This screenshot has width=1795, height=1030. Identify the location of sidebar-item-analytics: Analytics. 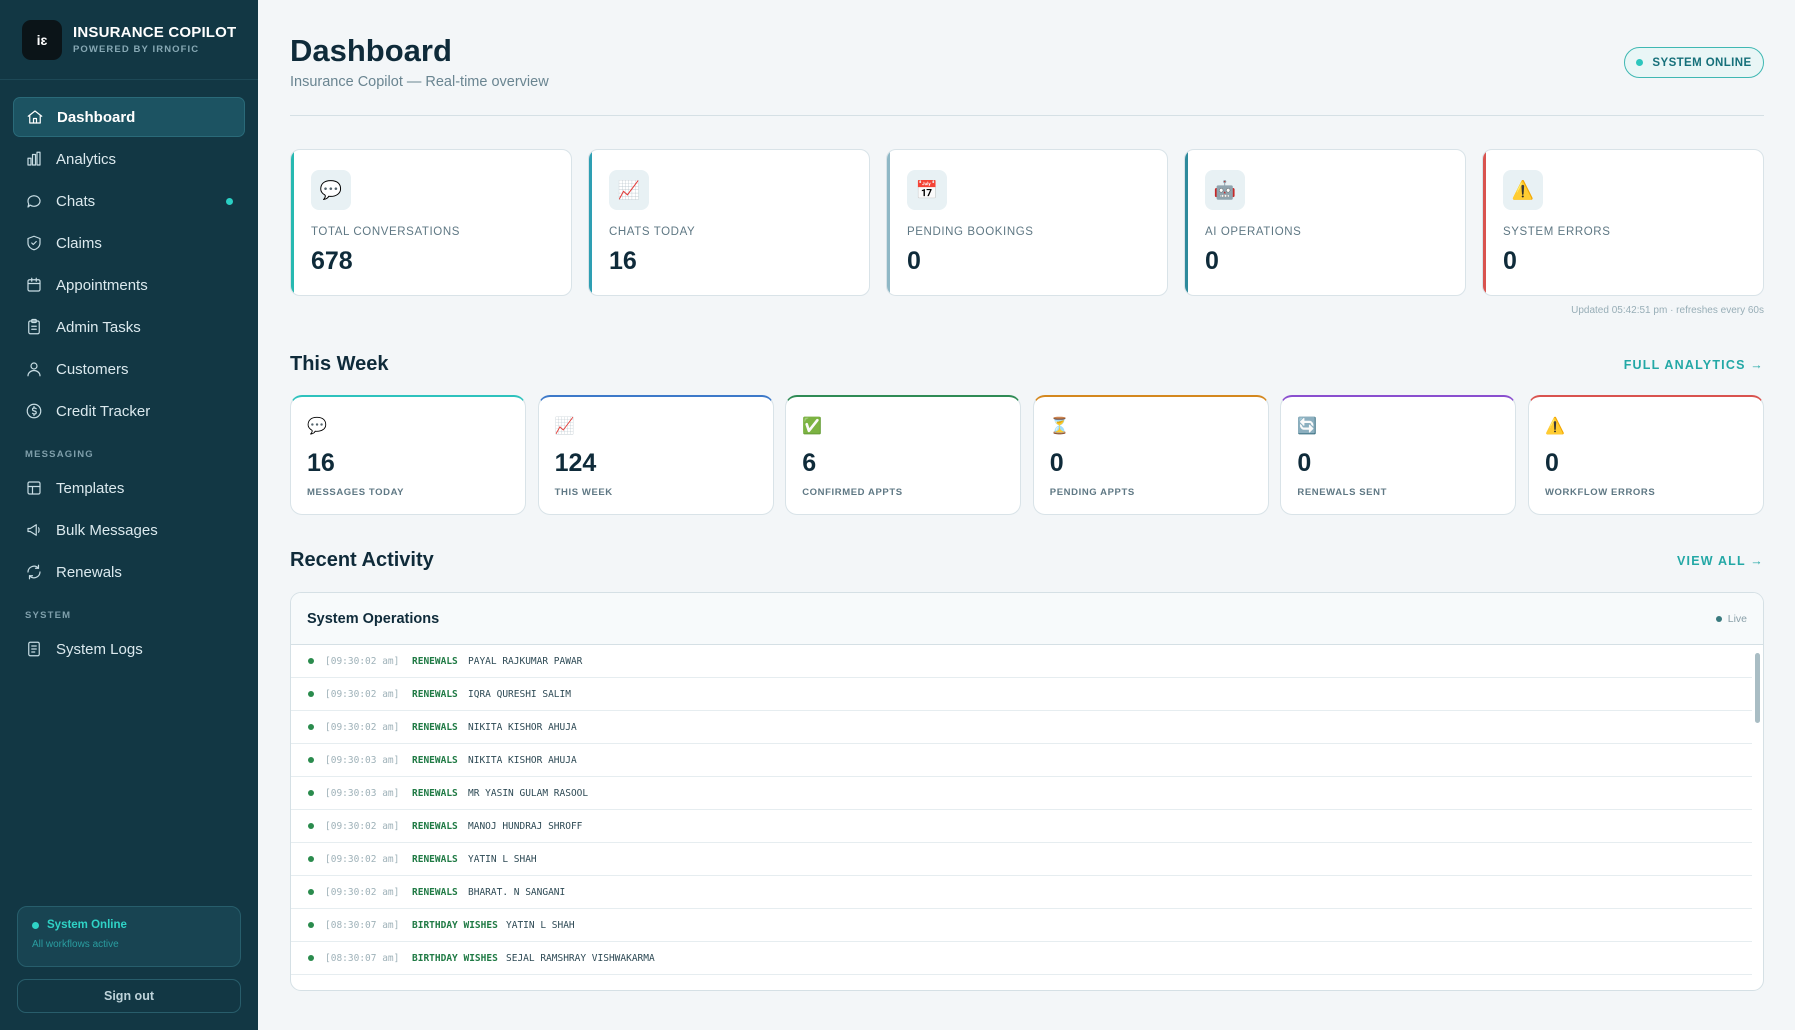
(129, 159).